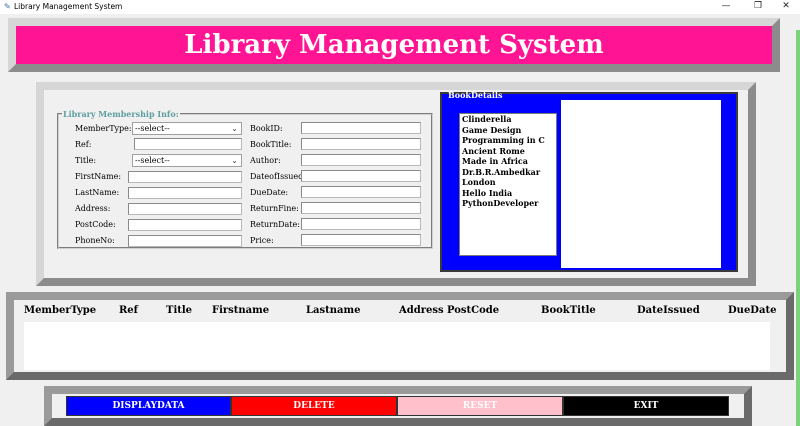  I want to click on member-type-label: MemberType:, so click(103, 128).